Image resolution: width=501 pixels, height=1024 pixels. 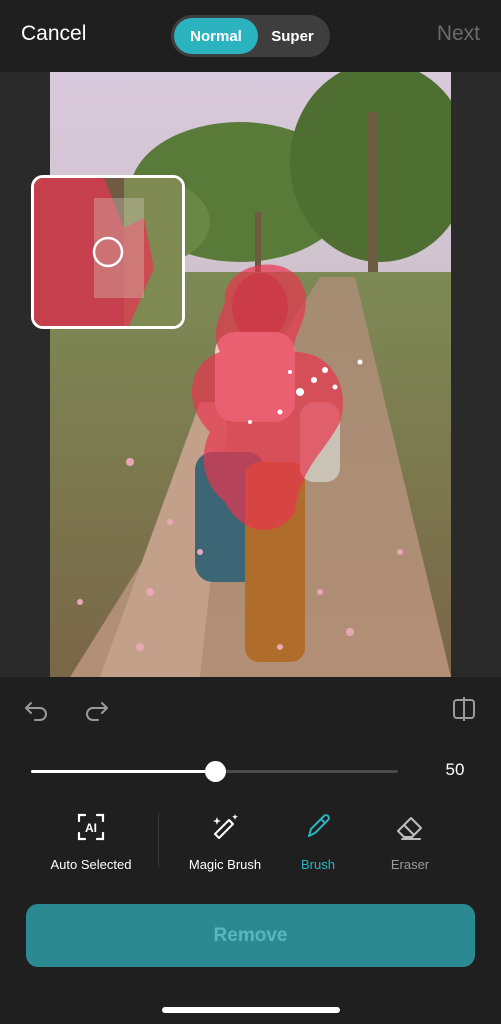 What do you see at coordinates (53, 34) in the screenshot?
I see `cancel-button: Cancel` at bounding box center [53, 34].